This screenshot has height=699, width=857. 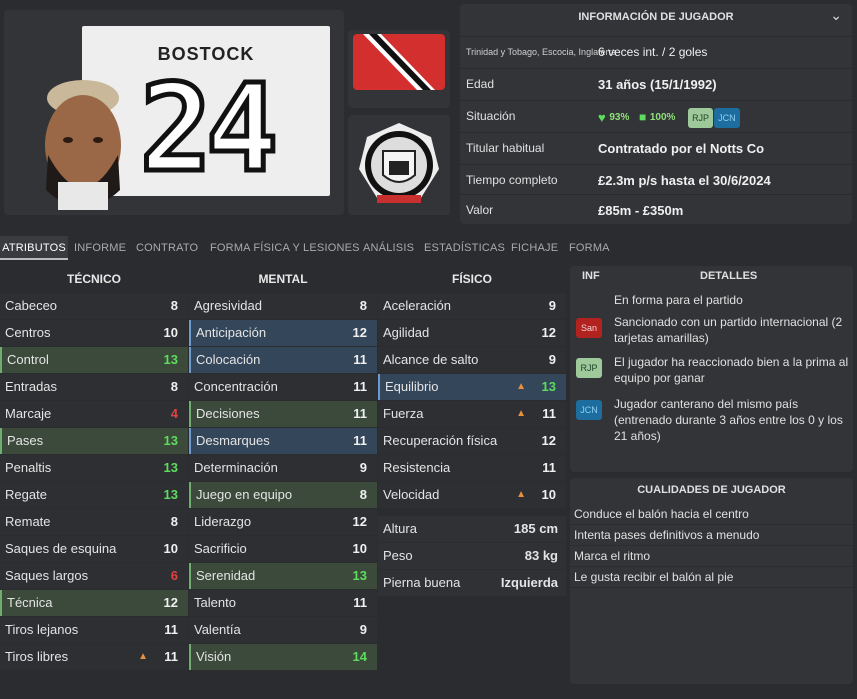 I want to click on attr-row-mental: Juego en equipo 8, so click(x=283, y=495).